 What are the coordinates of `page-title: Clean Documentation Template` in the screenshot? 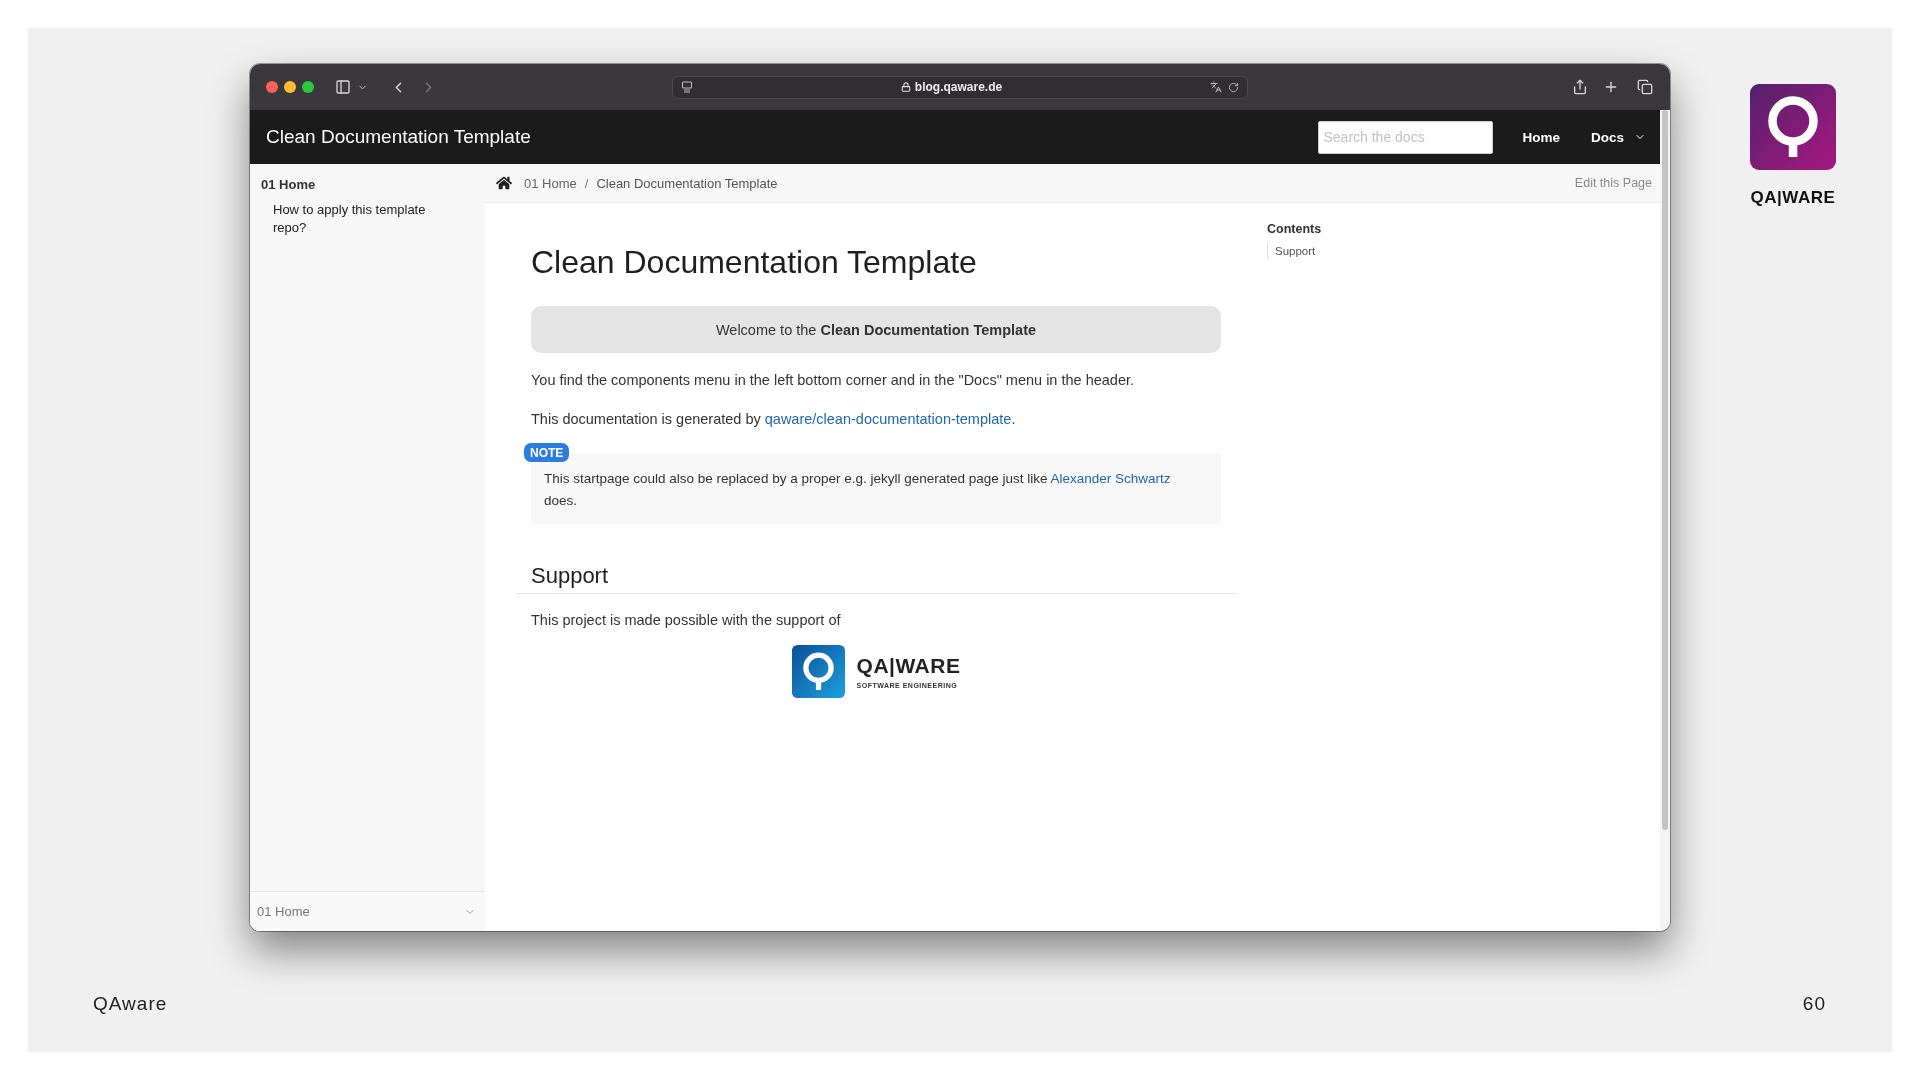 It's located at (754, 262).